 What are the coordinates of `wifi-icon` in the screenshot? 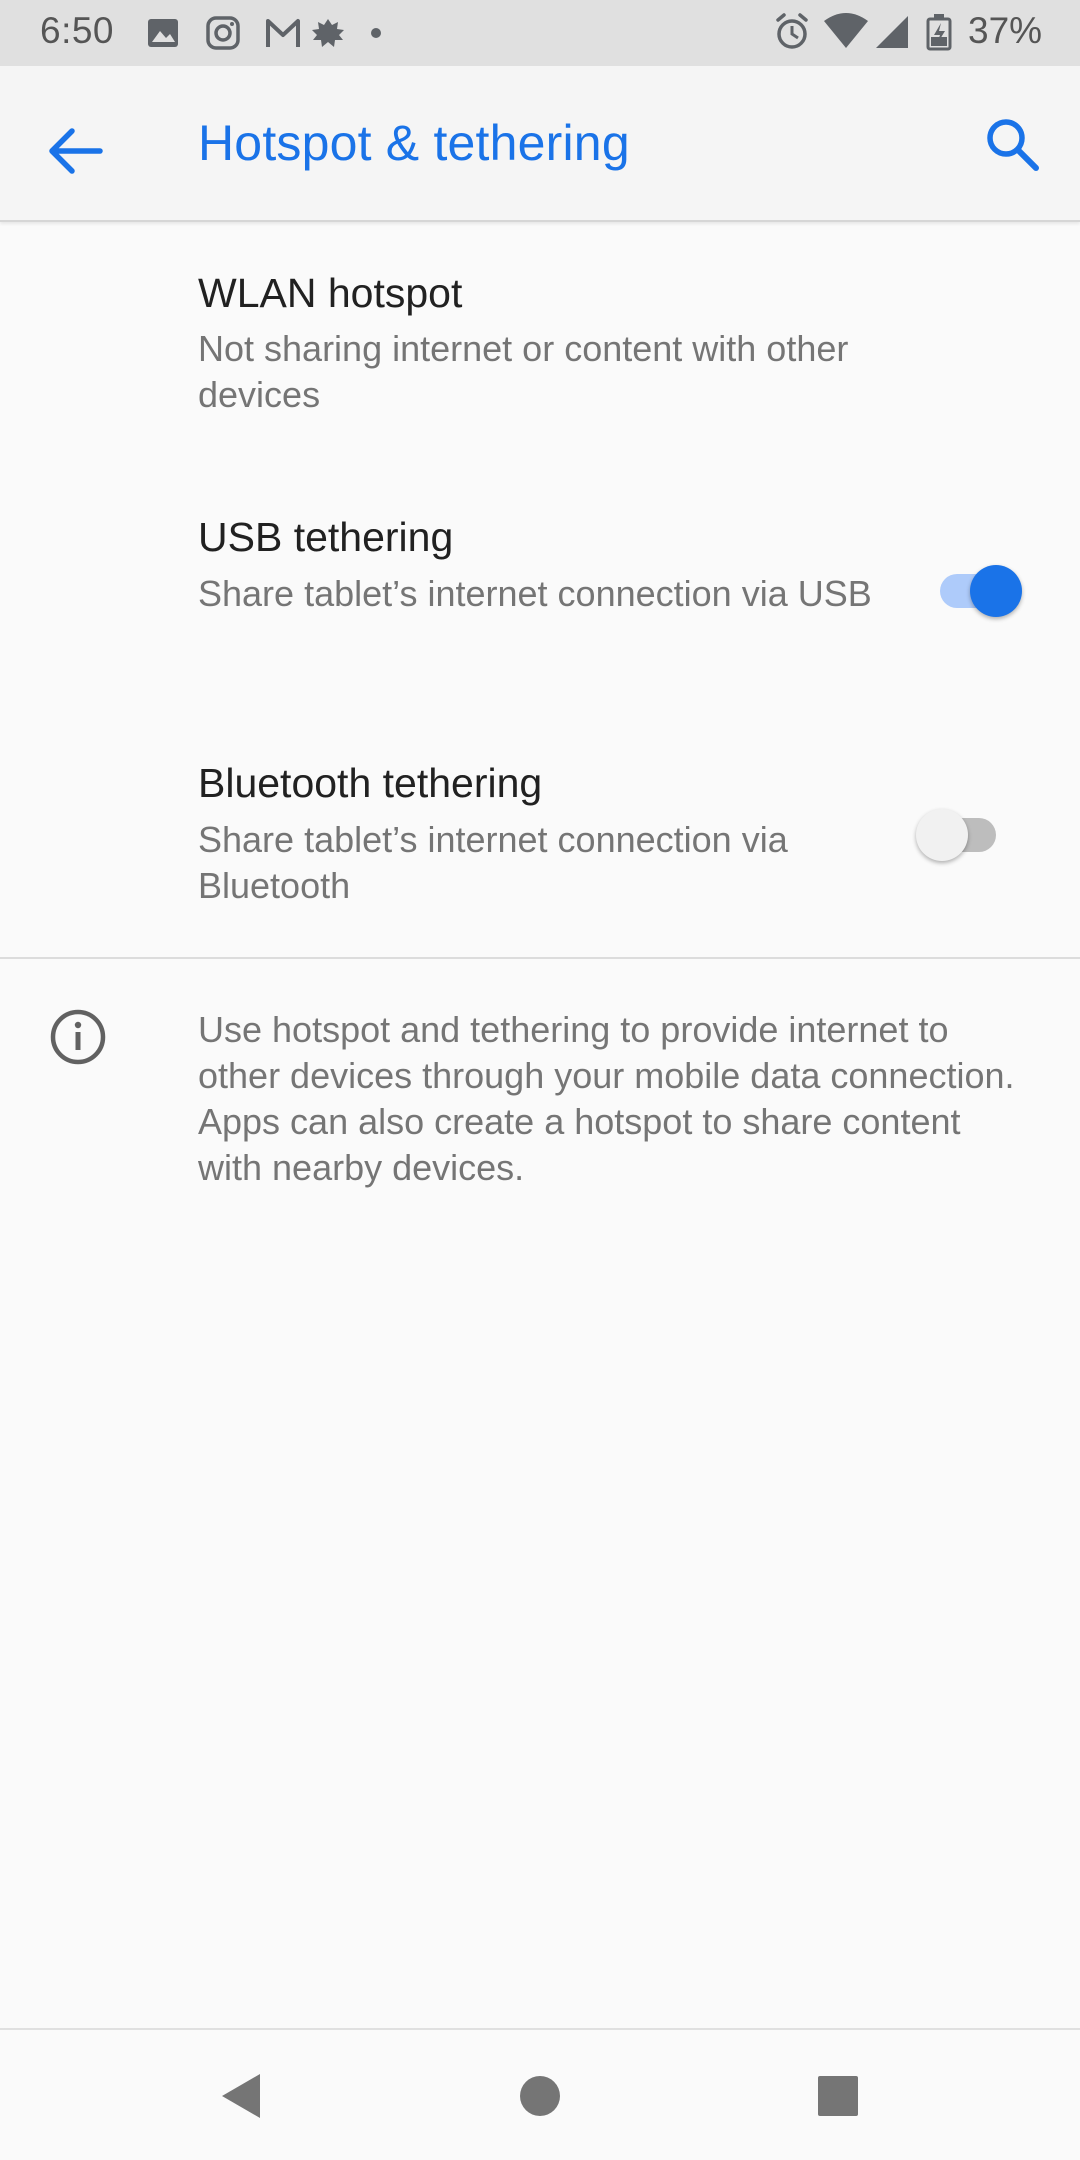 It's located at (846, 30).